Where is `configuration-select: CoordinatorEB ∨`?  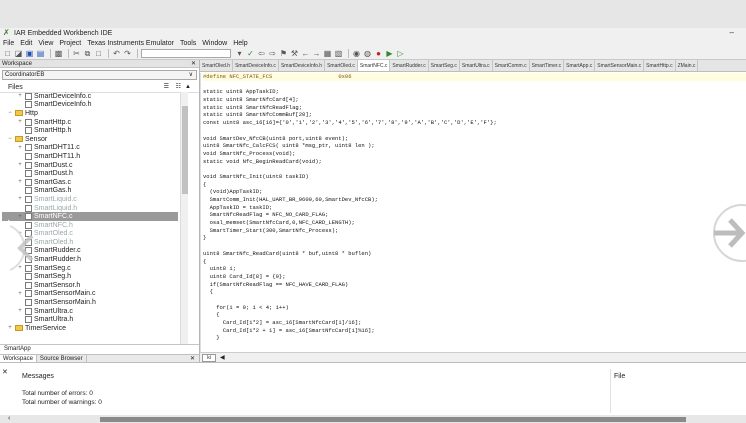
configuration-select: CoordinatorEB ∨ is located at coordinates (99, 75).